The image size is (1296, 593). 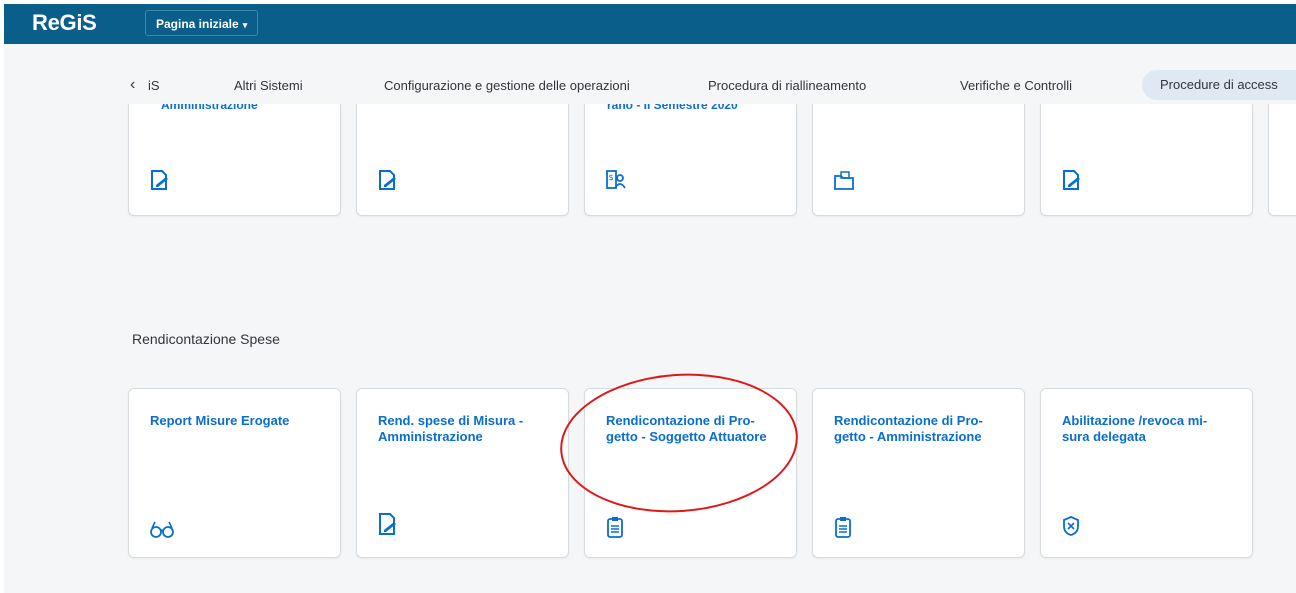 What do you see at coordinates (1135, 428) in the screenshot?
I see `tile-title: Abilitazione /revoca mi-sura delegata` at bounding box center [1135, 428].